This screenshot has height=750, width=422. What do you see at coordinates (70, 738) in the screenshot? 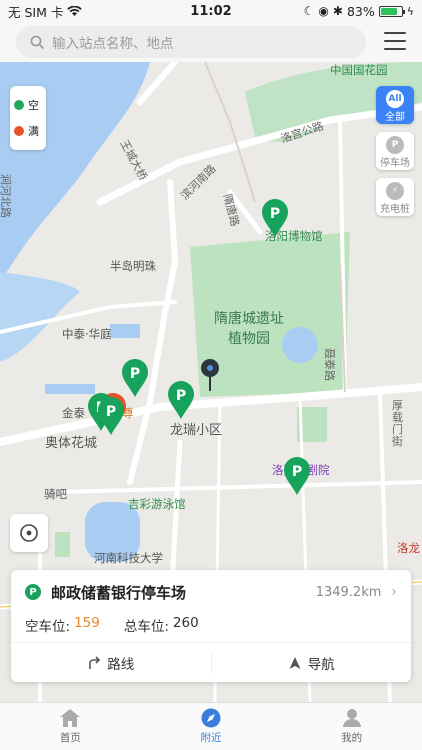
I see `tab-home-label: 首页` at bounding box center [70, 738].